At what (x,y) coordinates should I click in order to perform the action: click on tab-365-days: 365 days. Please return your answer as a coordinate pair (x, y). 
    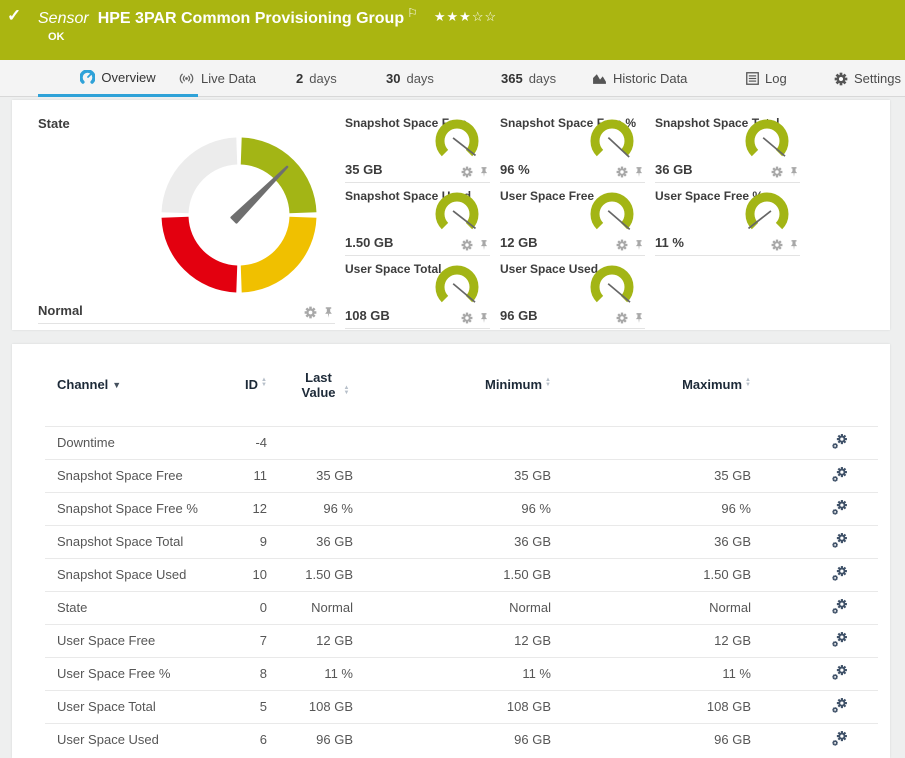
    Looking at the image, I should click on (528, 78).